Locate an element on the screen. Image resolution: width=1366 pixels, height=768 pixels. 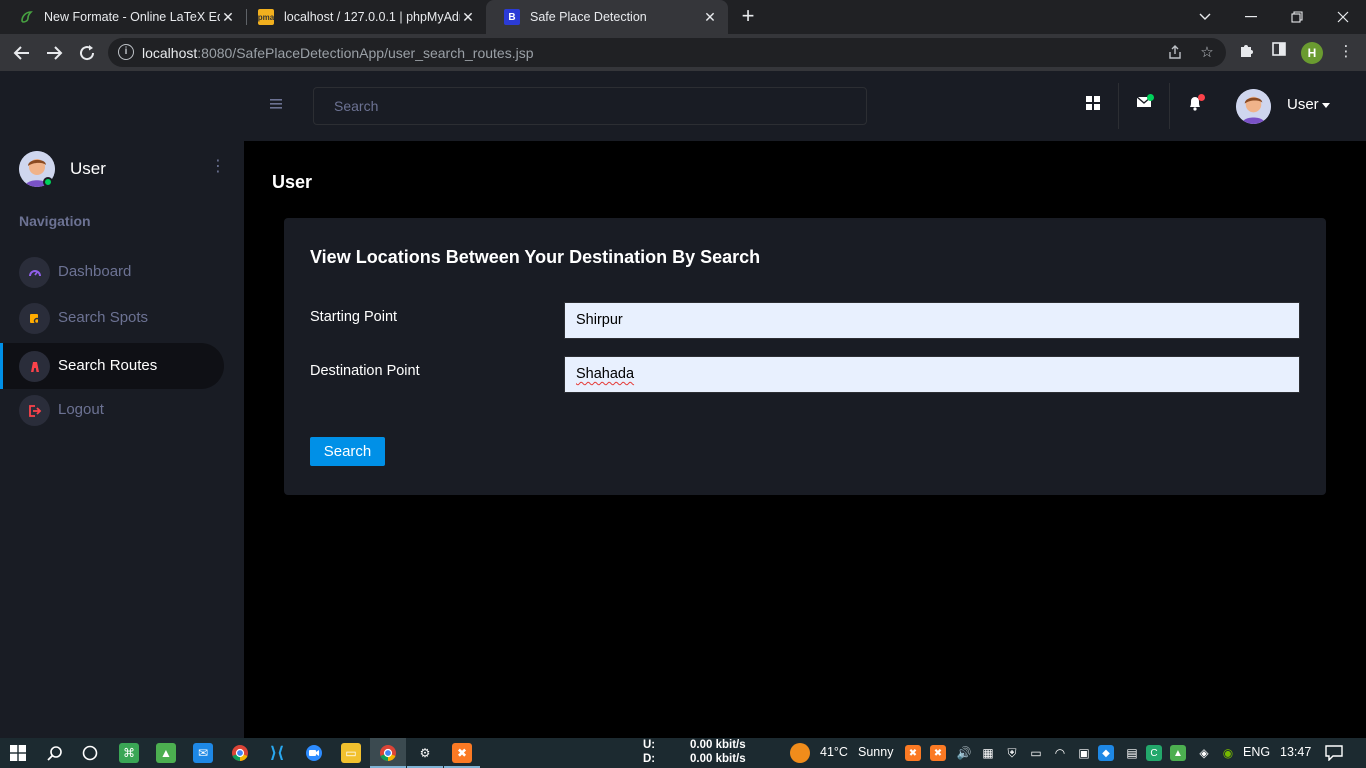
sidebar-item-label: Search Spots is located at coordinates (103, 317).